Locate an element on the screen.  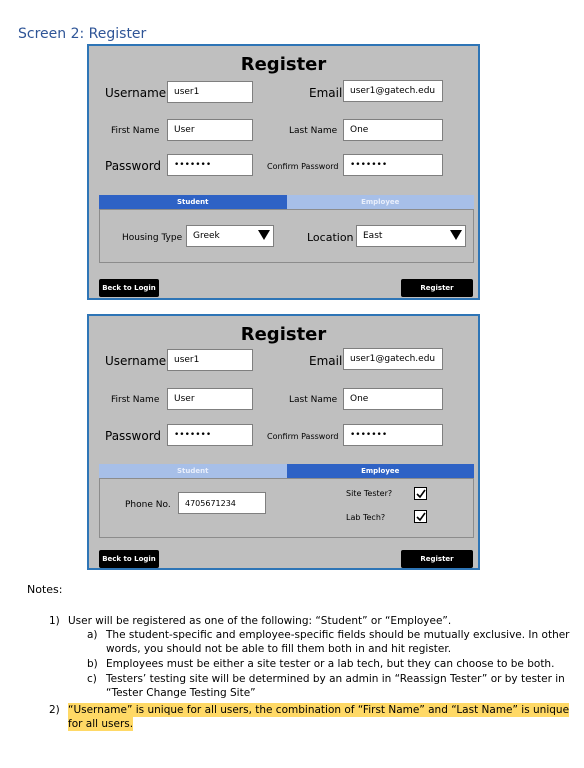
location-label: Location is located at coordinates (330, 237).